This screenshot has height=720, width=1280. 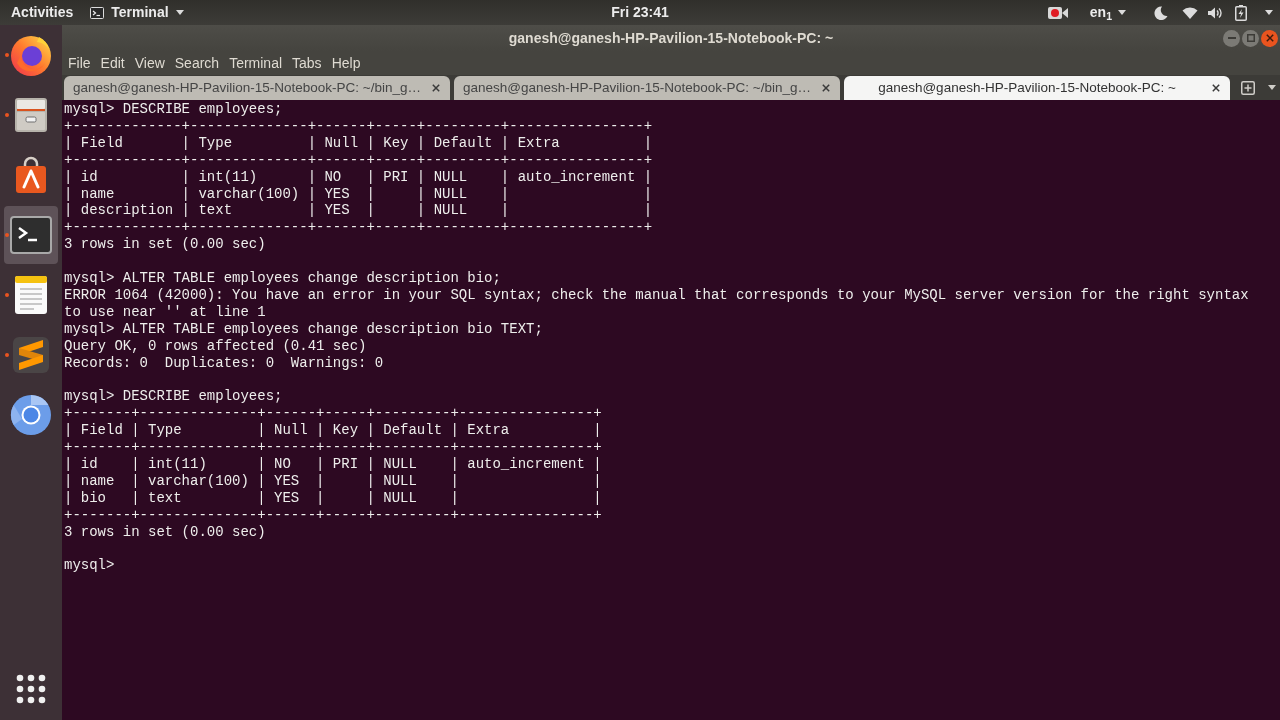 I want to click on menu-item: Help, so click(x=346, y=63).